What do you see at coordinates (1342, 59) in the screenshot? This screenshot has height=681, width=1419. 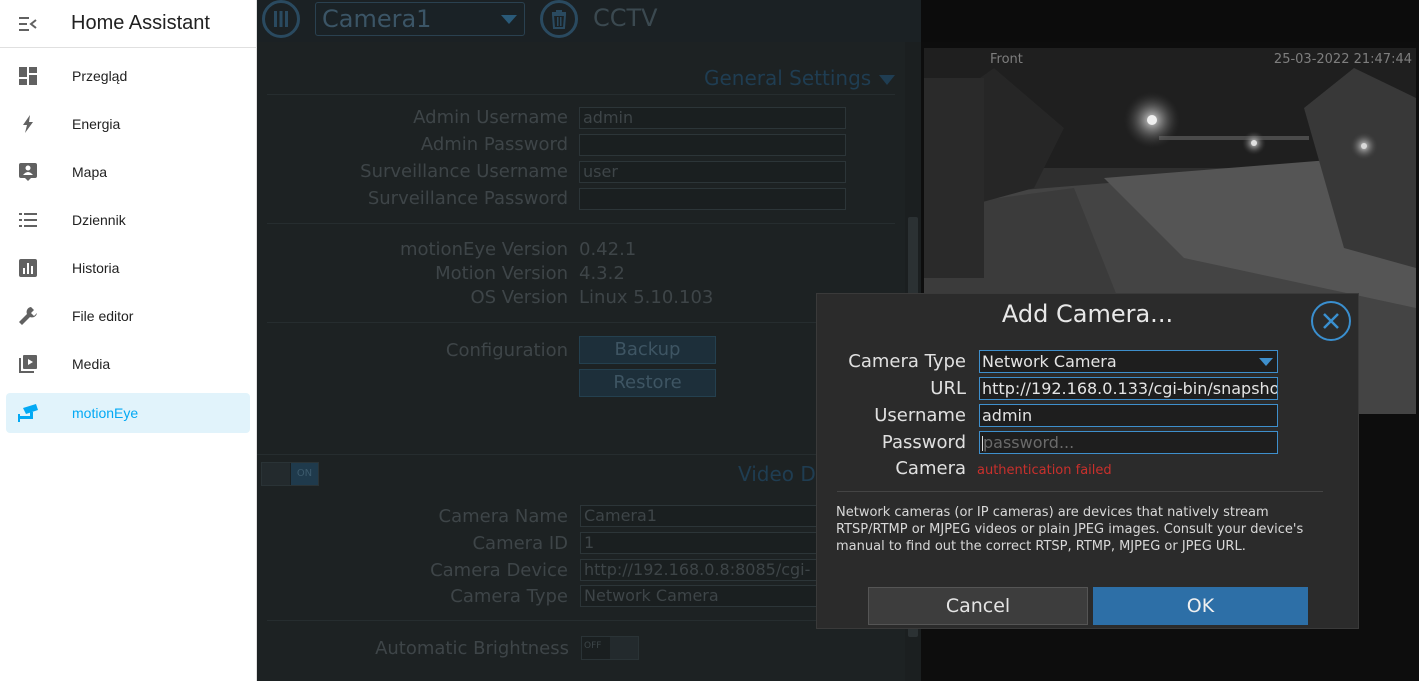 I see `preview-timestamp: 25-03-2022 21:47:44` at bounding box center [1342, 59].